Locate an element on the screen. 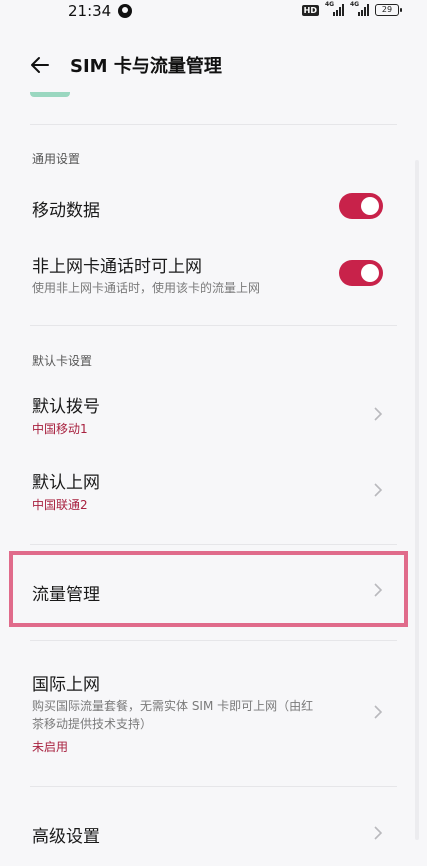 This screenshot has width=427, height=866. header: SIM 卡与流量管理 is located at coordinates (213, 65).